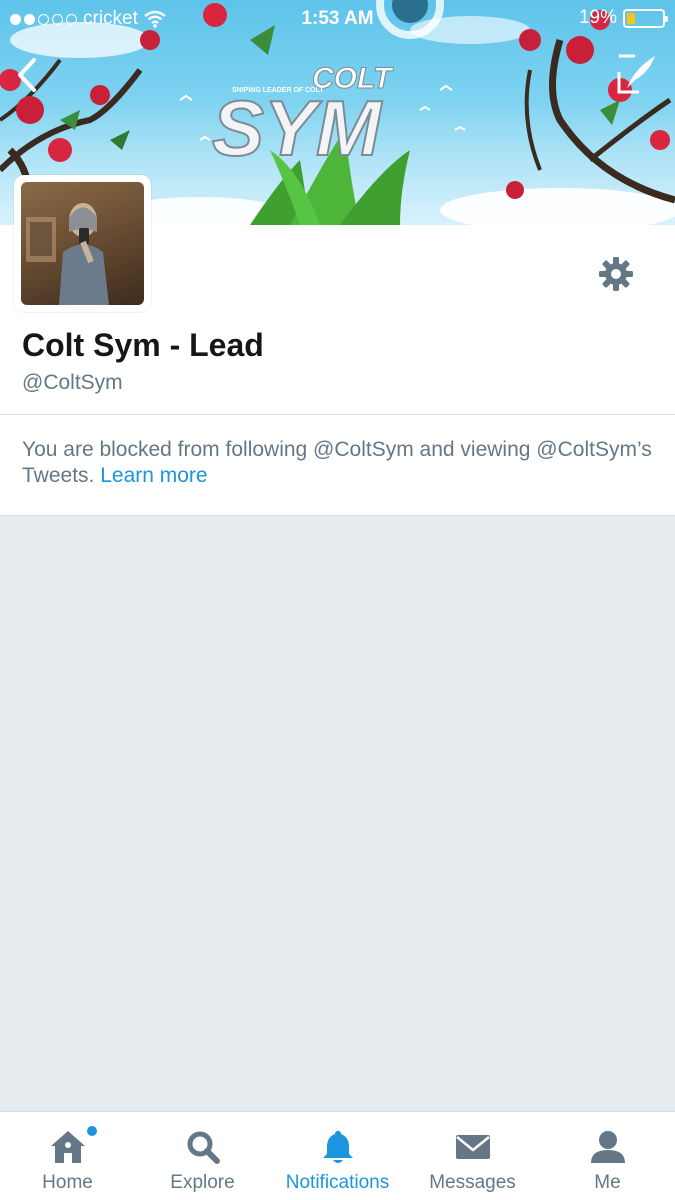 The image size is (675, 1200). I want to click on bell-icon, so click(337, 1147).